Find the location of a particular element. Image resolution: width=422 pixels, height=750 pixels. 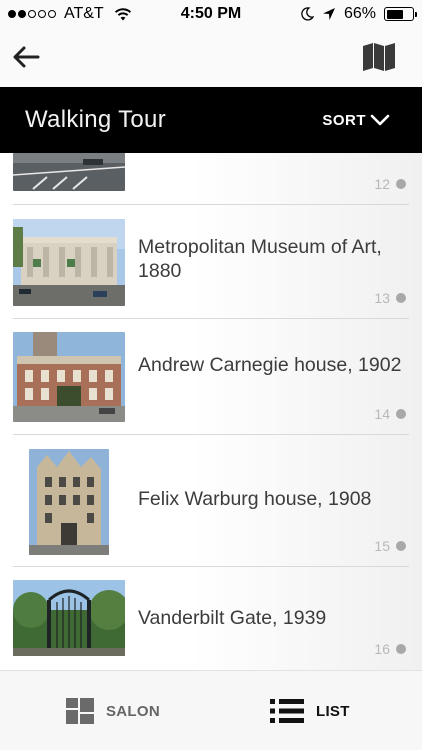

back-arrow-icon is located at coordinates (26, 57).